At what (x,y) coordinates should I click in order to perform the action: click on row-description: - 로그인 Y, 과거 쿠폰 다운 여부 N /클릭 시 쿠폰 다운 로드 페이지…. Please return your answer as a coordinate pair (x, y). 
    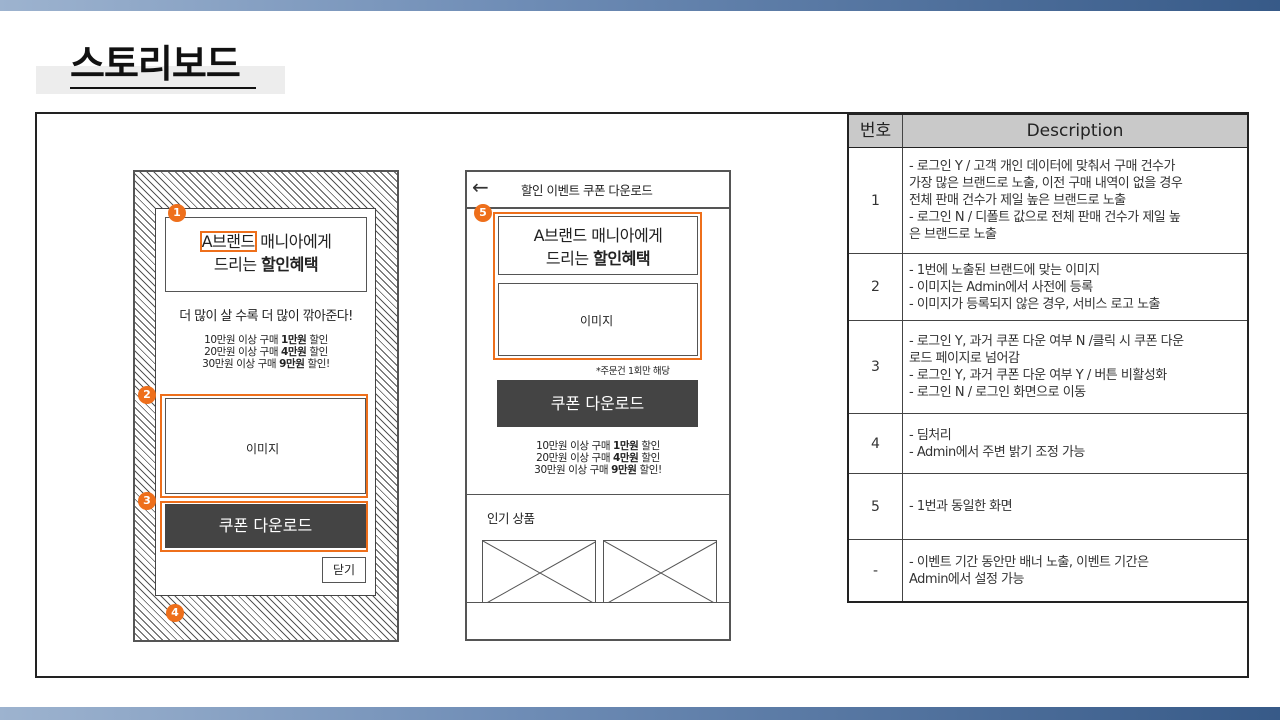
    Looking at the image, I should click on (1046, 367).